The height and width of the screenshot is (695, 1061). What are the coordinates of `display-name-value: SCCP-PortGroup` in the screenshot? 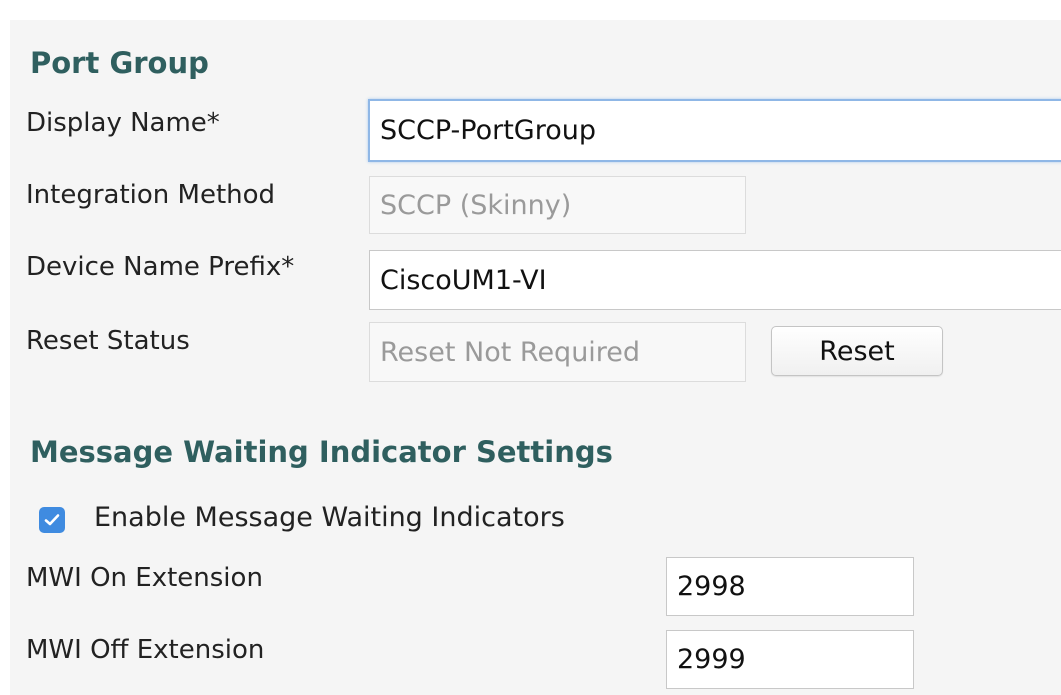 It's located at (488, 130).